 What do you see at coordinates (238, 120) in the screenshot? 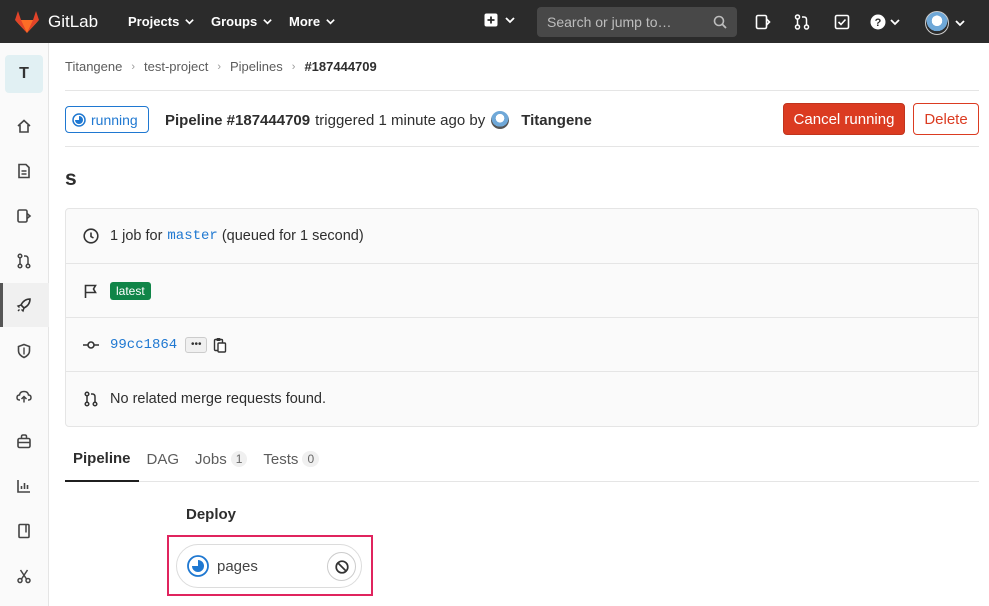
I see `pipeline-id: Pipeline #187444709` at bounding box center [238, 120].